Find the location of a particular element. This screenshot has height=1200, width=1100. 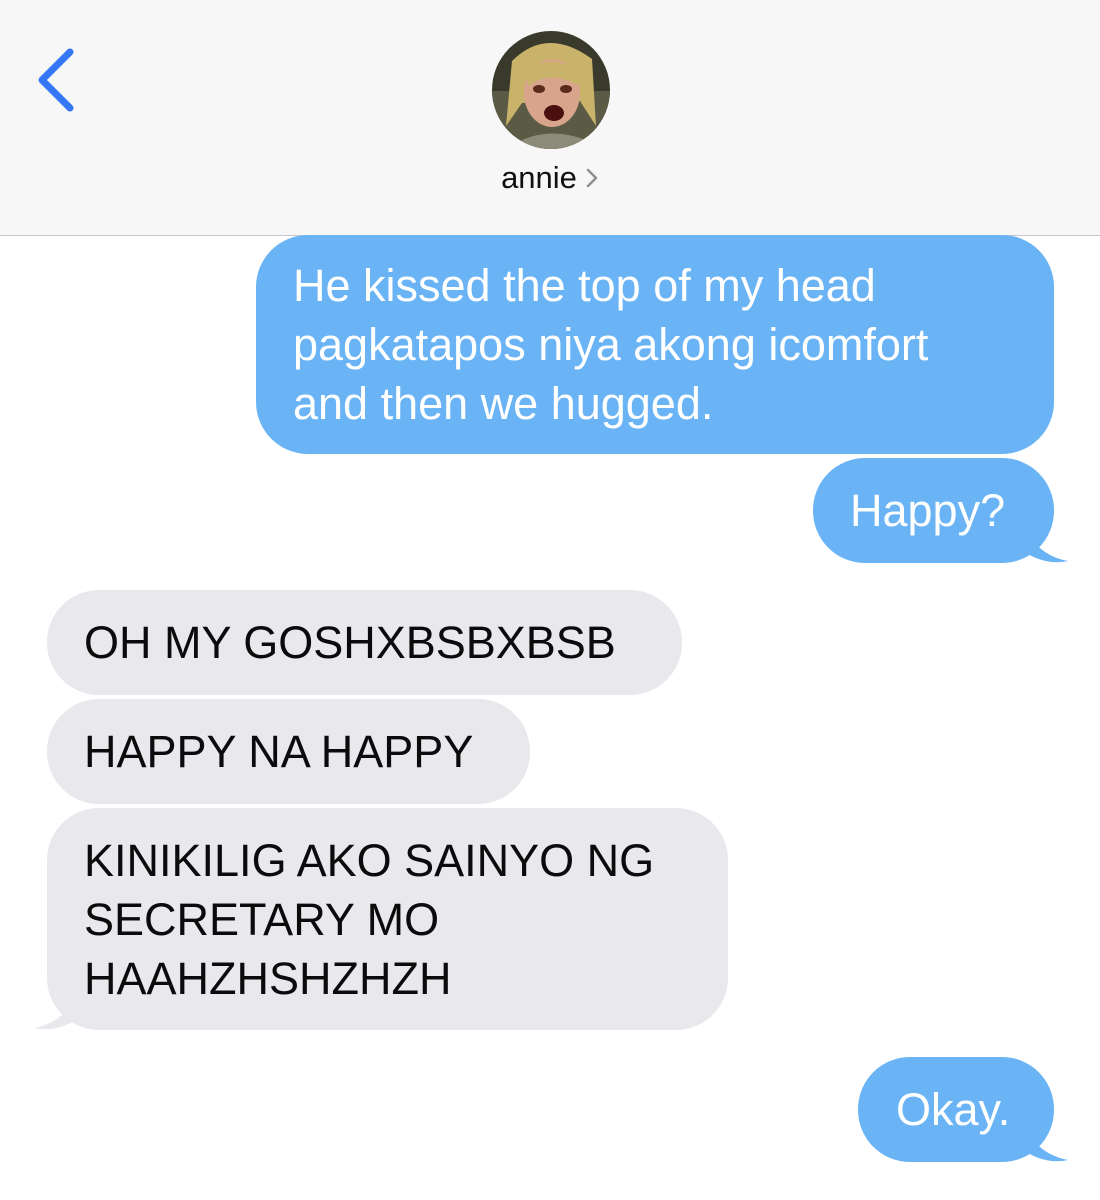

message-line: SECRETARY MO is located at coordinates (262, 919).